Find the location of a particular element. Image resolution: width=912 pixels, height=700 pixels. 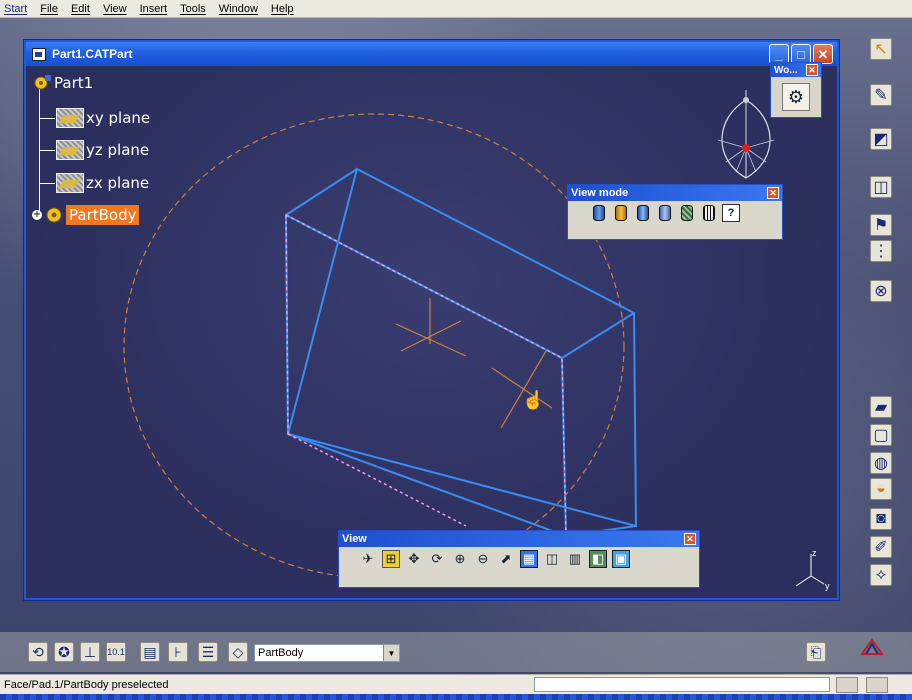

menu-help: Help is located at coordinates (285, 9).